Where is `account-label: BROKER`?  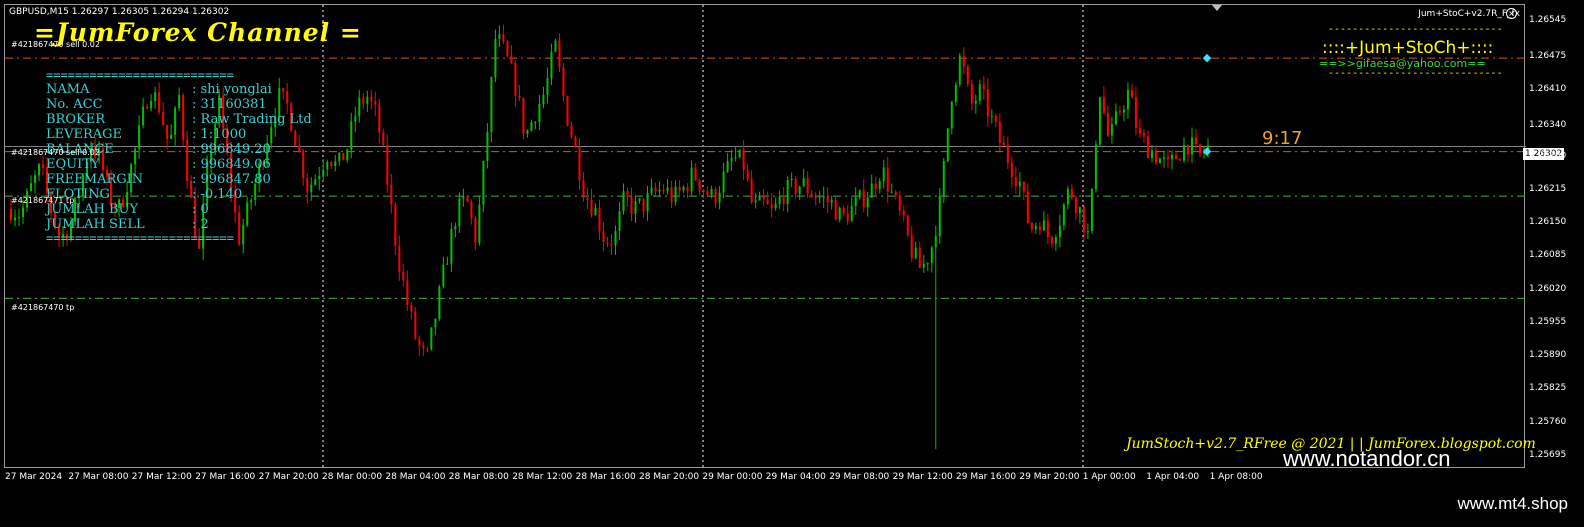 account-label: BROKER is located at coordinates (75, 119).